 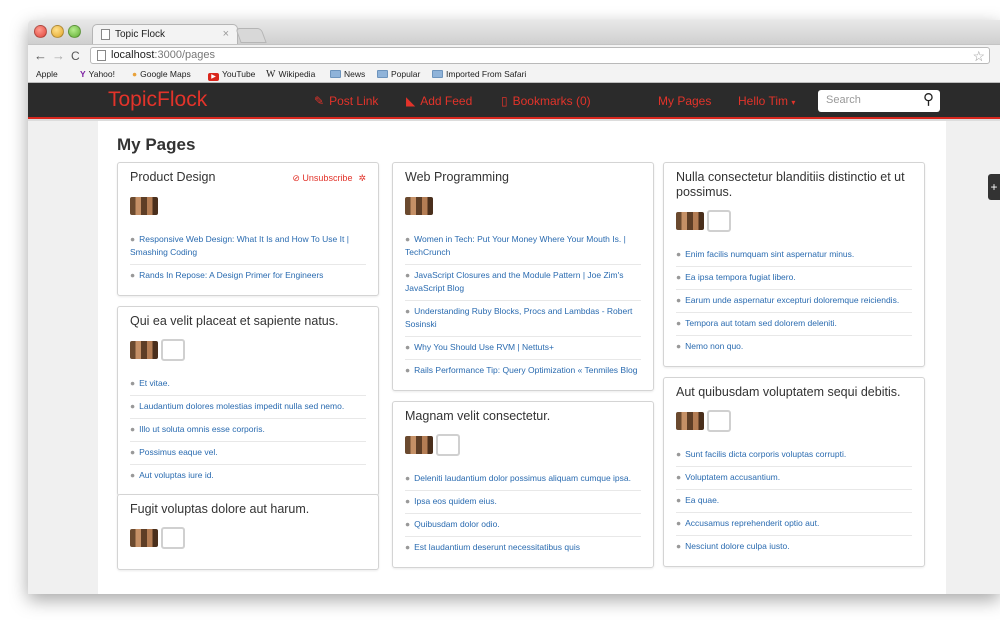 What do you see at coordinates (213, 77) in the screenshot?
I see `youtube-icon: ▶` at bounding box center [213, 77].